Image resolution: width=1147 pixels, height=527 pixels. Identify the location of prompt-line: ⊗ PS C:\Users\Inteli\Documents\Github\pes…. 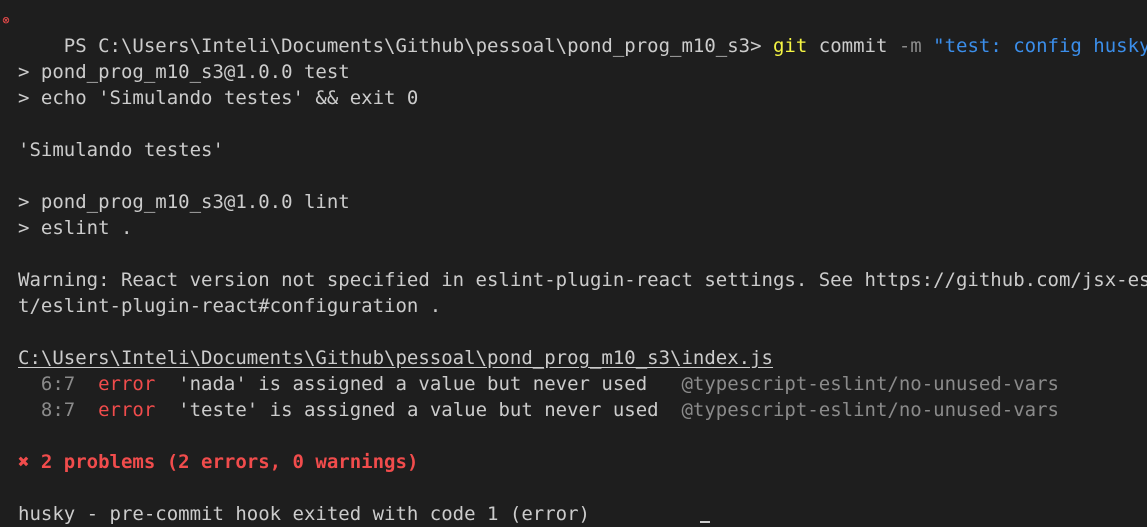
(573, 32).